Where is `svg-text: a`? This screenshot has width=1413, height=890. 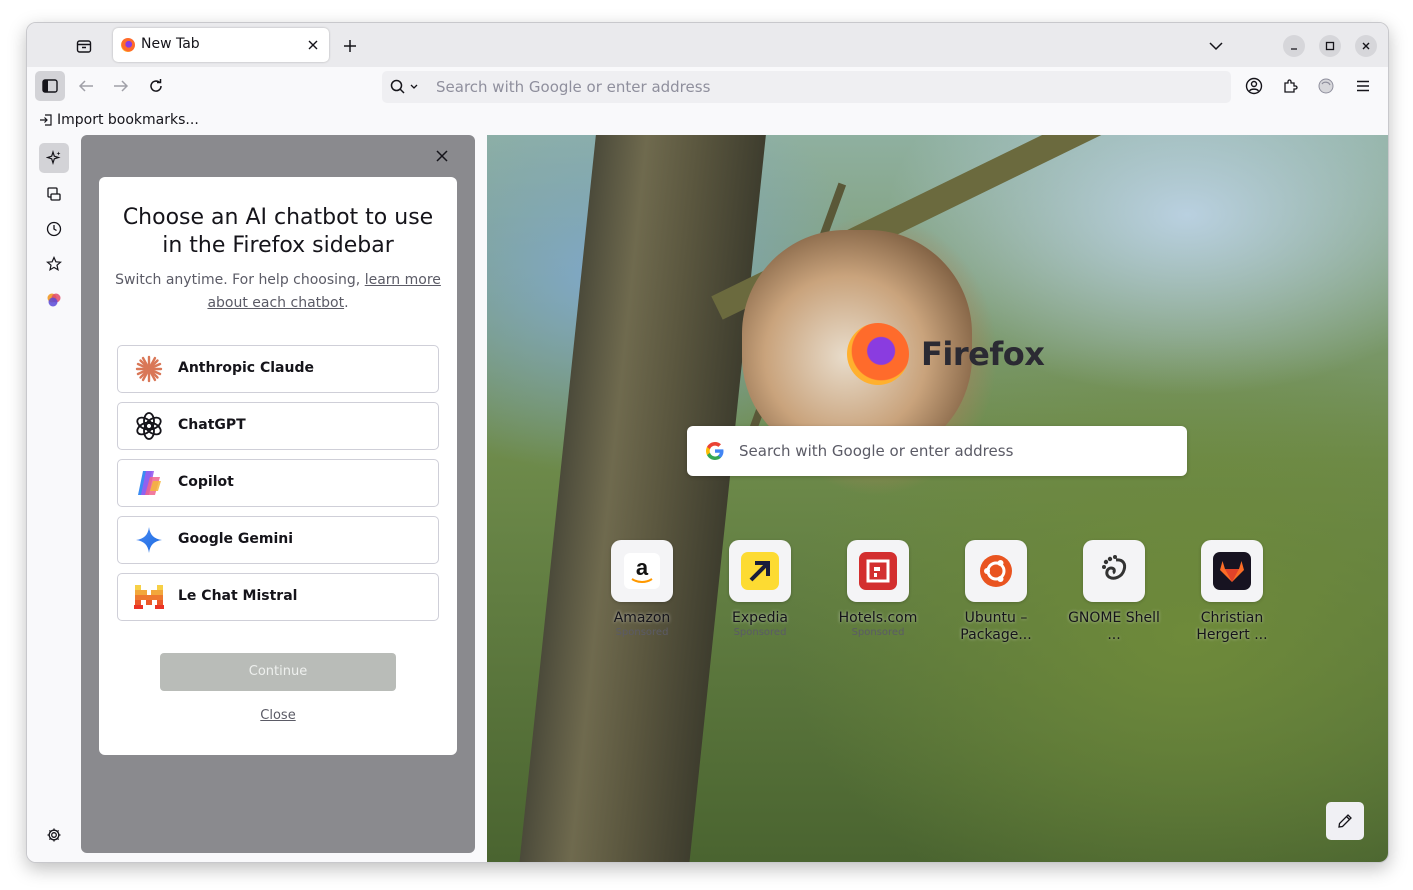
svg-text: a is located at coordinates (642, 567).